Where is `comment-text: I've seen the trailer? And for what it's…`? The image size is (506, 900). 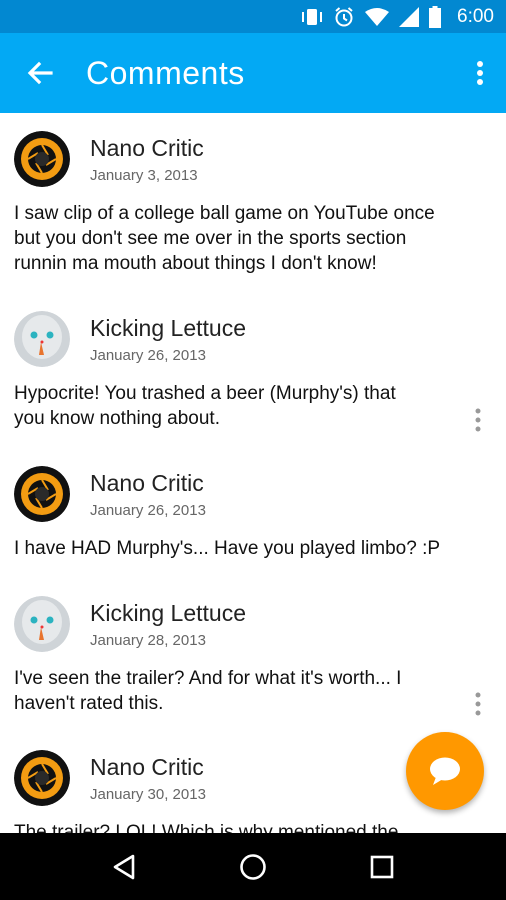 comment-text: I've seen the trailer? And for what it's… is located at coordinates (208, 691).